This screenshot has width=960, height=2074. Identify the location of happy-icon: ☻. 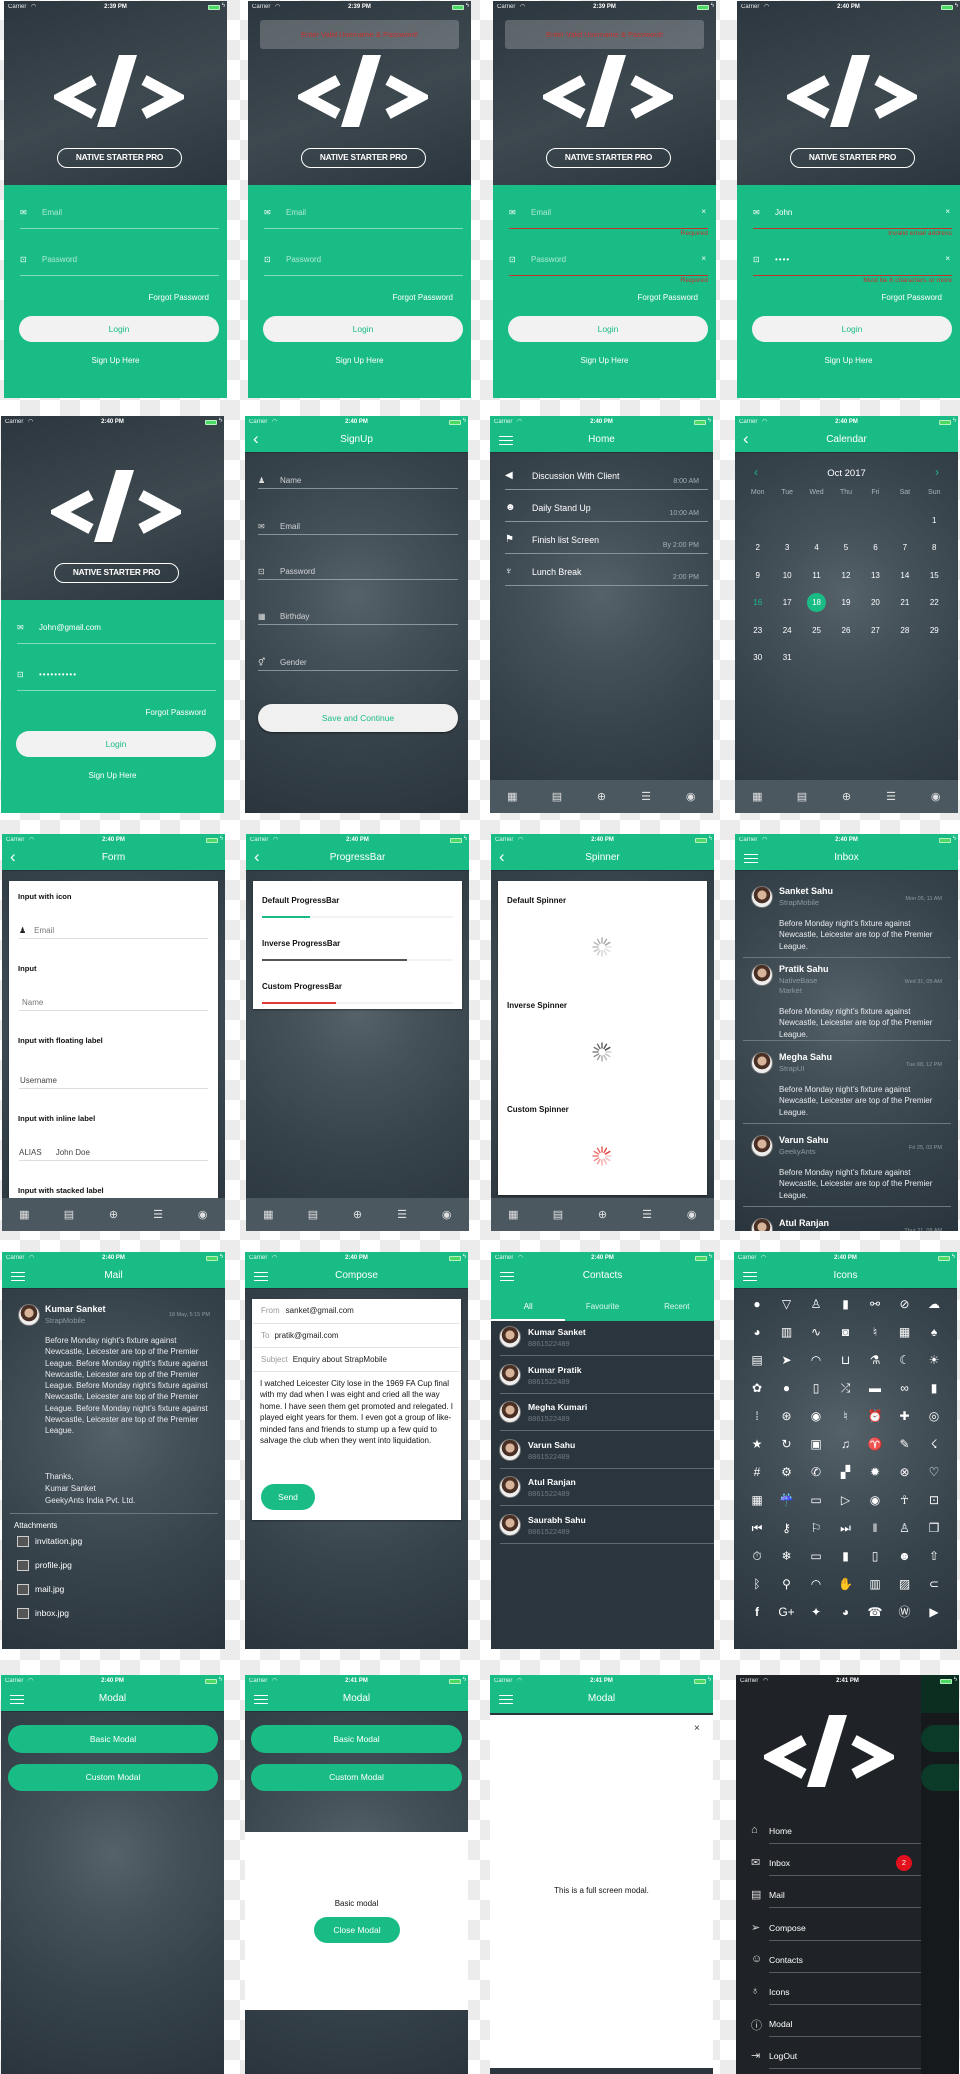
(905, 1556).